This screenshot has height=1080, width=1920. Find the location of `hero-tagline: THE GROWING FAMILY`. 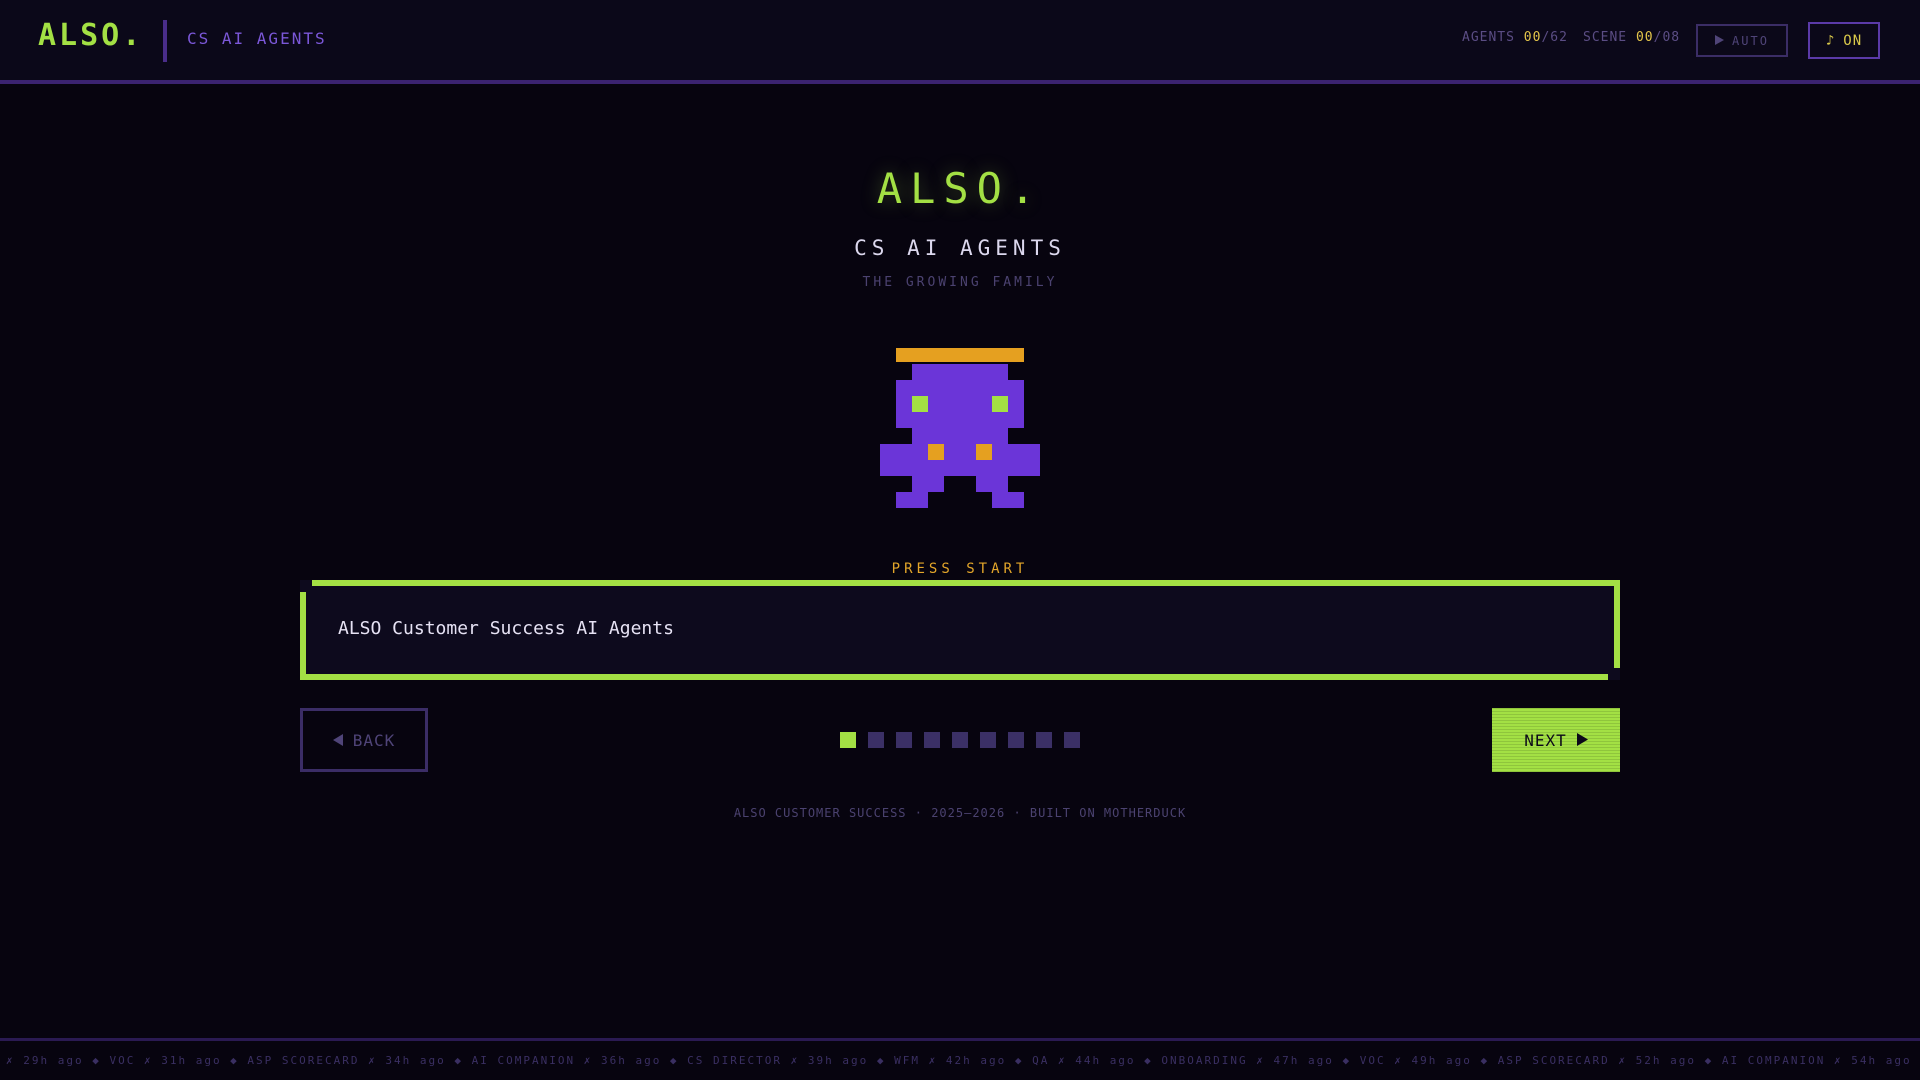

hero-tagline: THE GROWING FAMILY is located at coordinates (960, 282).